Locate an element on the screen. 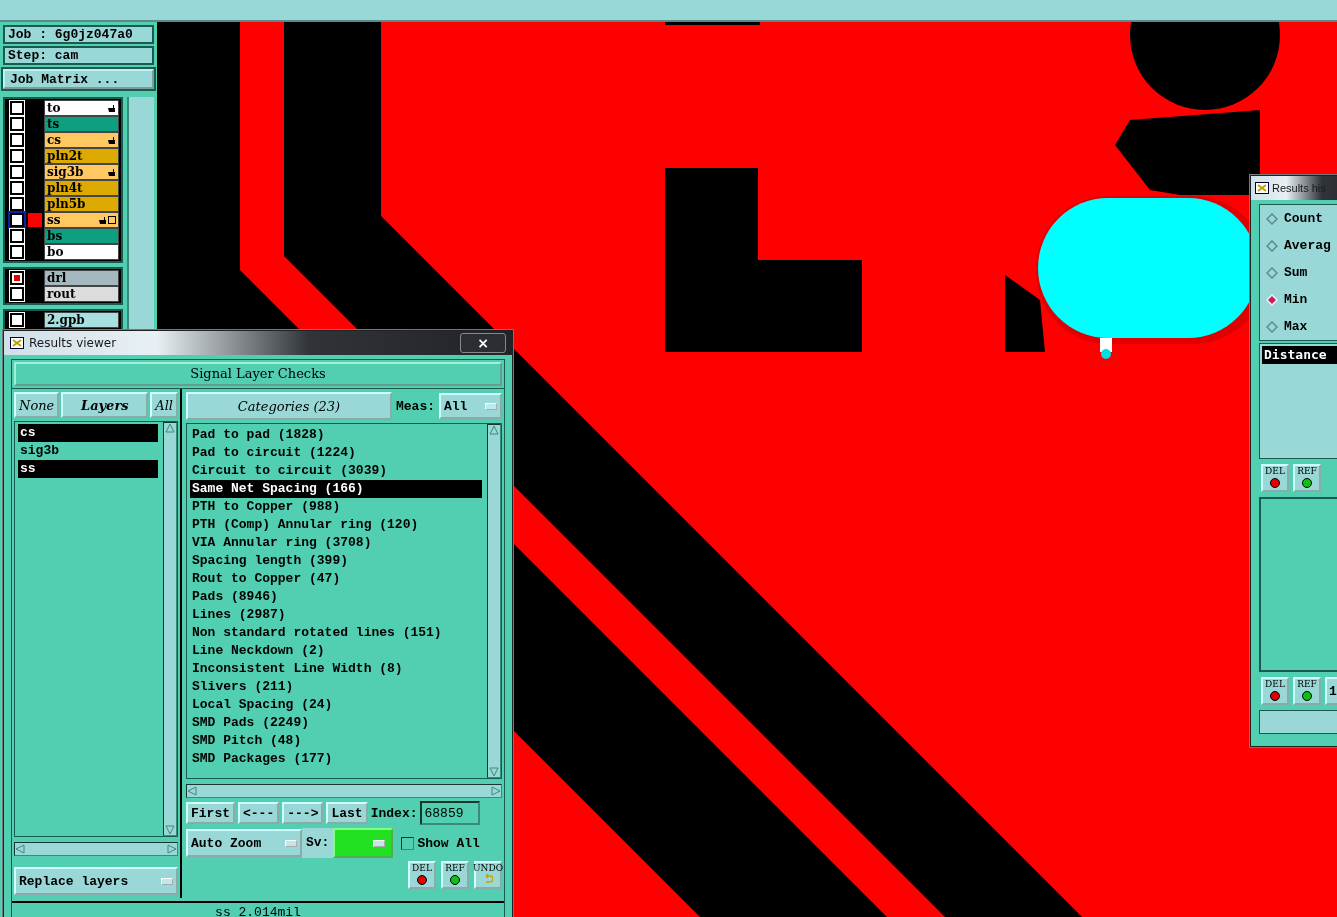 This screenshot has height=917, width=1337. nav-button: <--- is located at coordinates (259, 813).